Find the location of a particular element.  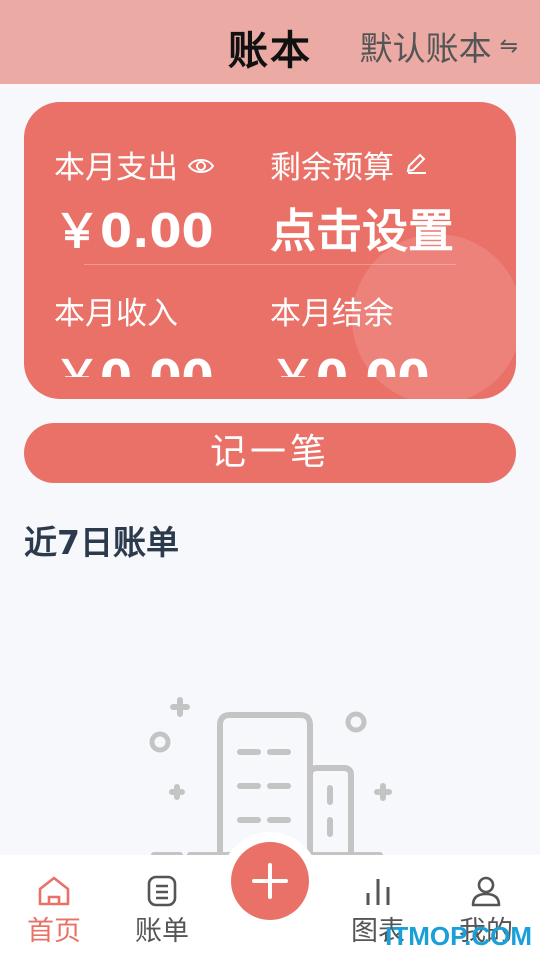

income-value: ￥0.00 is located at coordinates (134, 363).